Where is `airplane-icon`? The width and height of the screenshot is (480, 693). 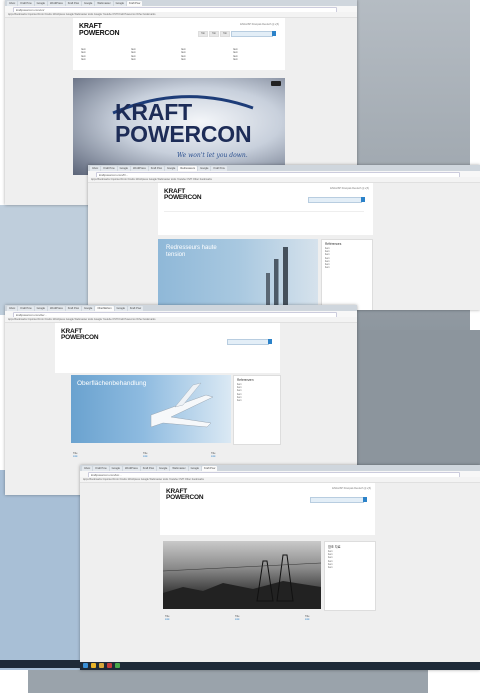
airplane-icon is located at coordinates (182, 405).